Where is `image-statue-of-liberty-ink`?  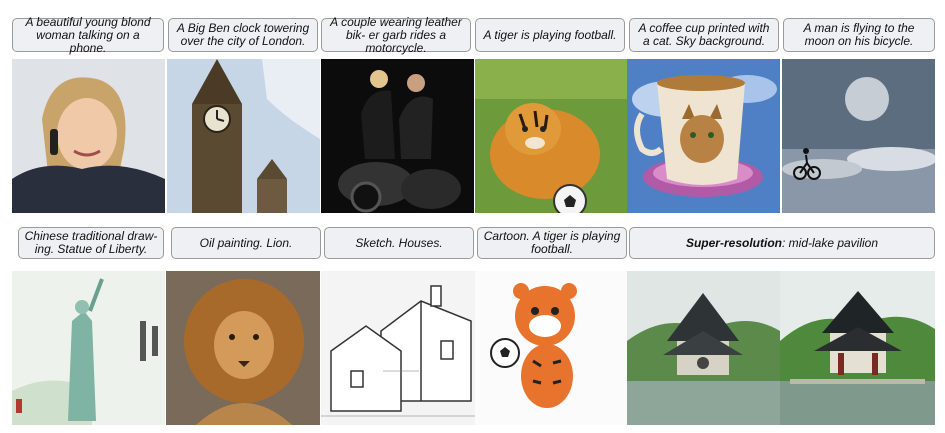
image-statue-of-liberty-ink is located at coordinates (88, 348).